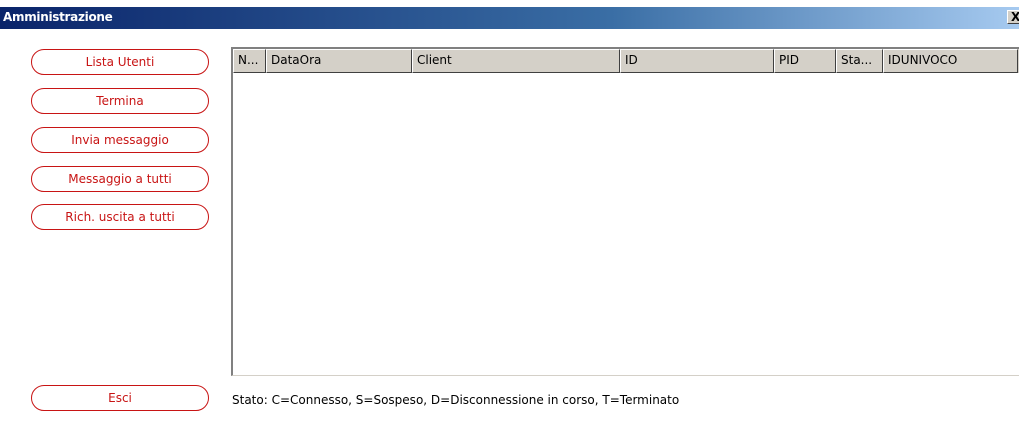 This screenshot has height=441, width=1019. What do you see at coordinates (509, 18) in the screenshot?
I see `title-bar: Amministrazione X` at bounding box center [509, 18].